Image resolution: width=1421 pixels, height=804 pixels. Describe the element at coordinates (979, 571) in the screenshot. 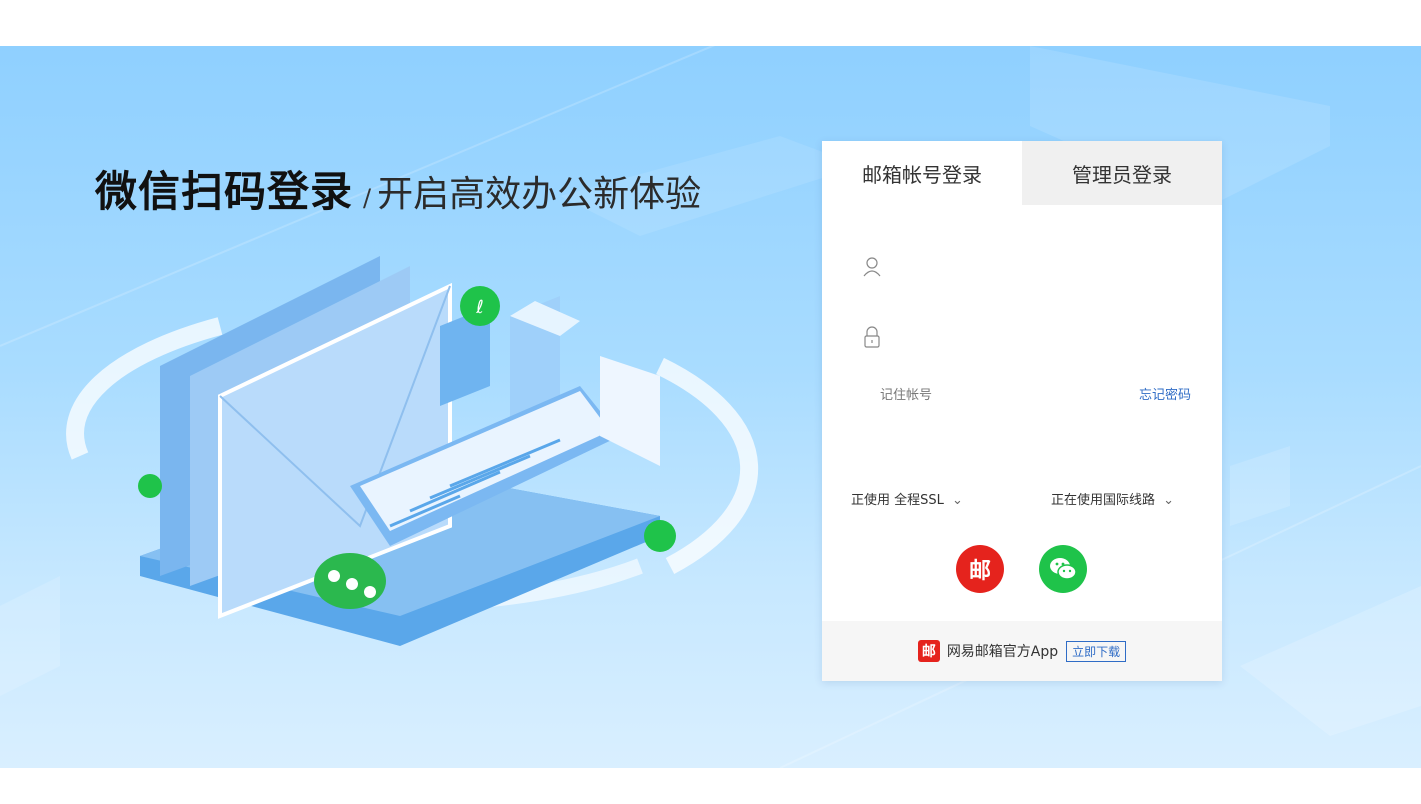

I see `netease-mail-icon: 邮` at that location.